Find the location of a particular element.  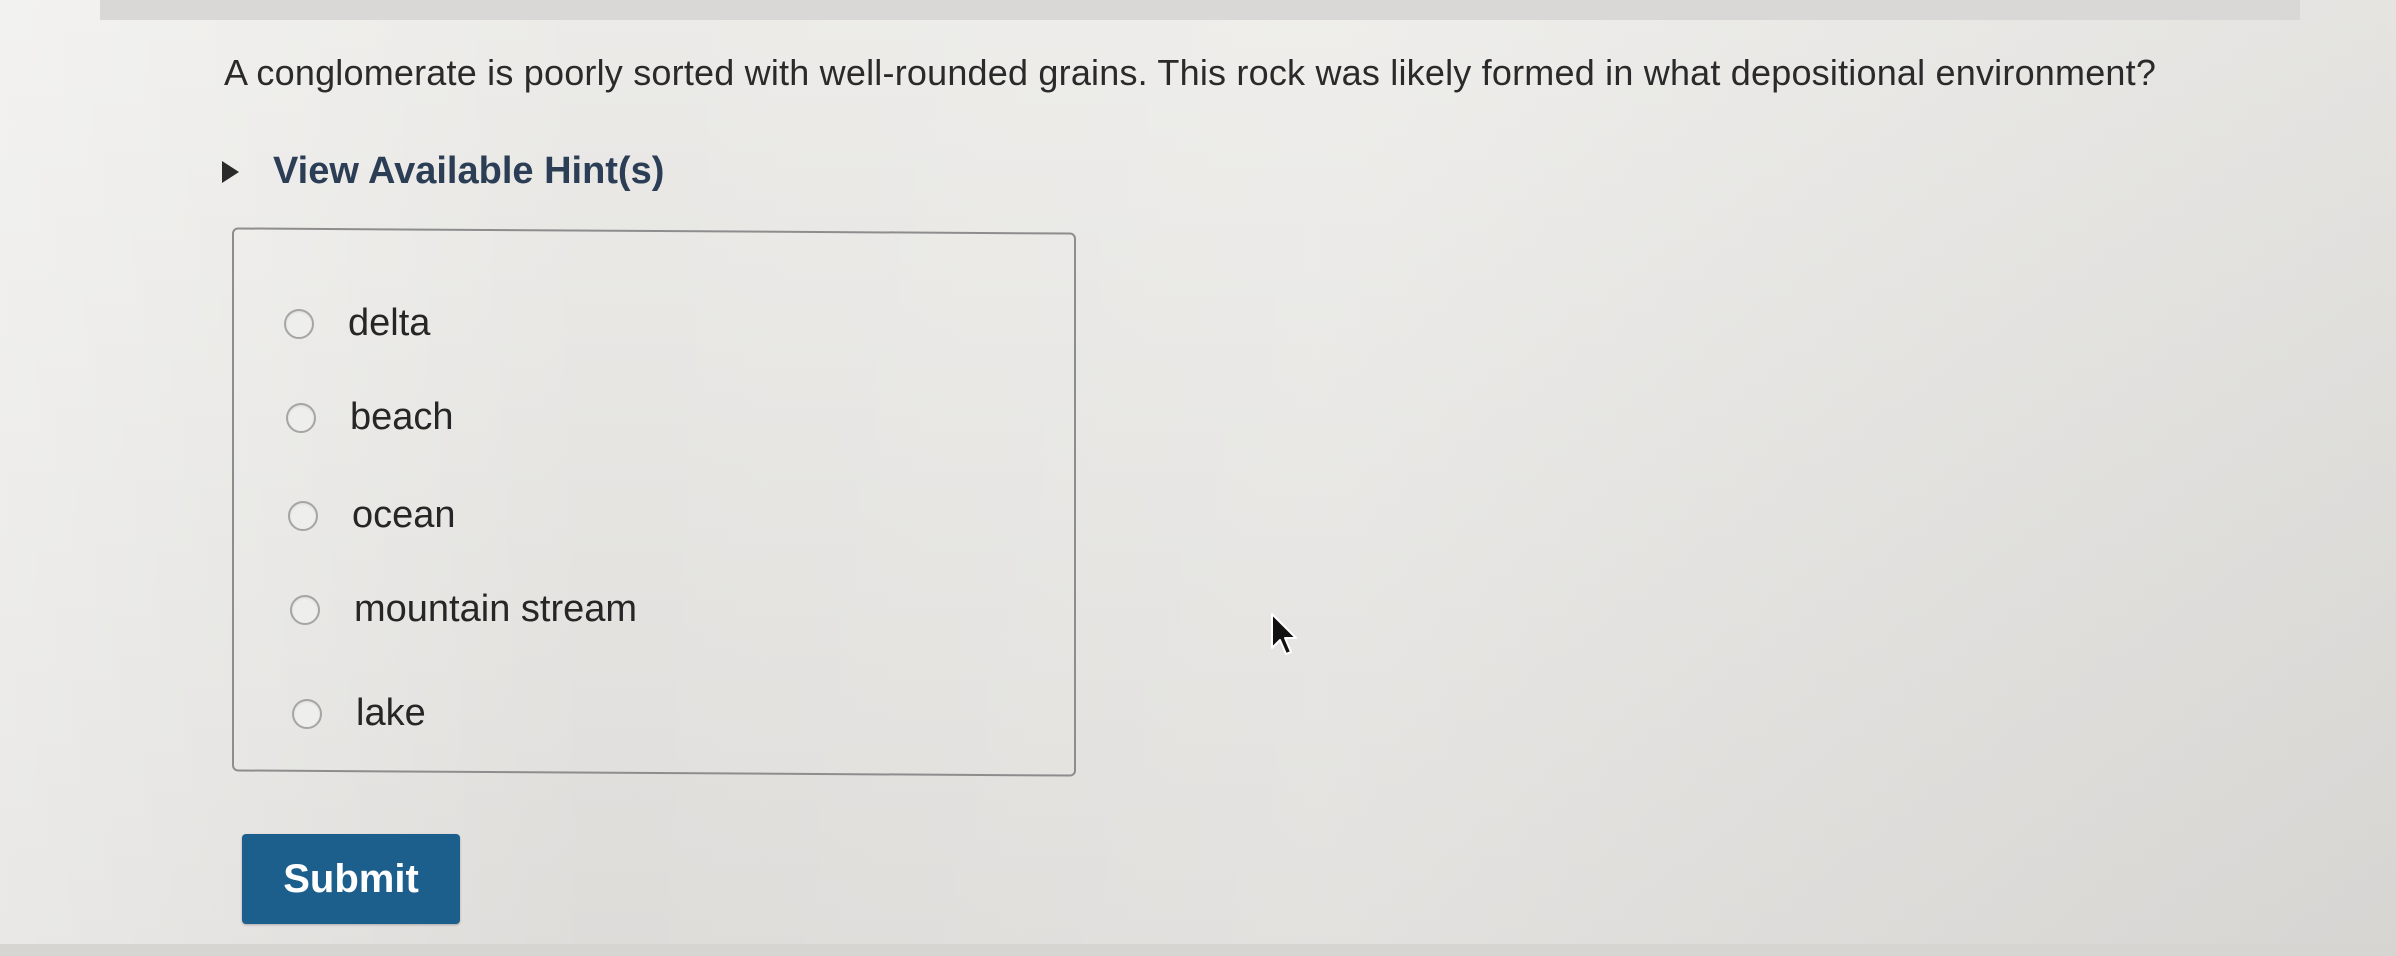

bottom-strip is located at coordinates (1198, 950).